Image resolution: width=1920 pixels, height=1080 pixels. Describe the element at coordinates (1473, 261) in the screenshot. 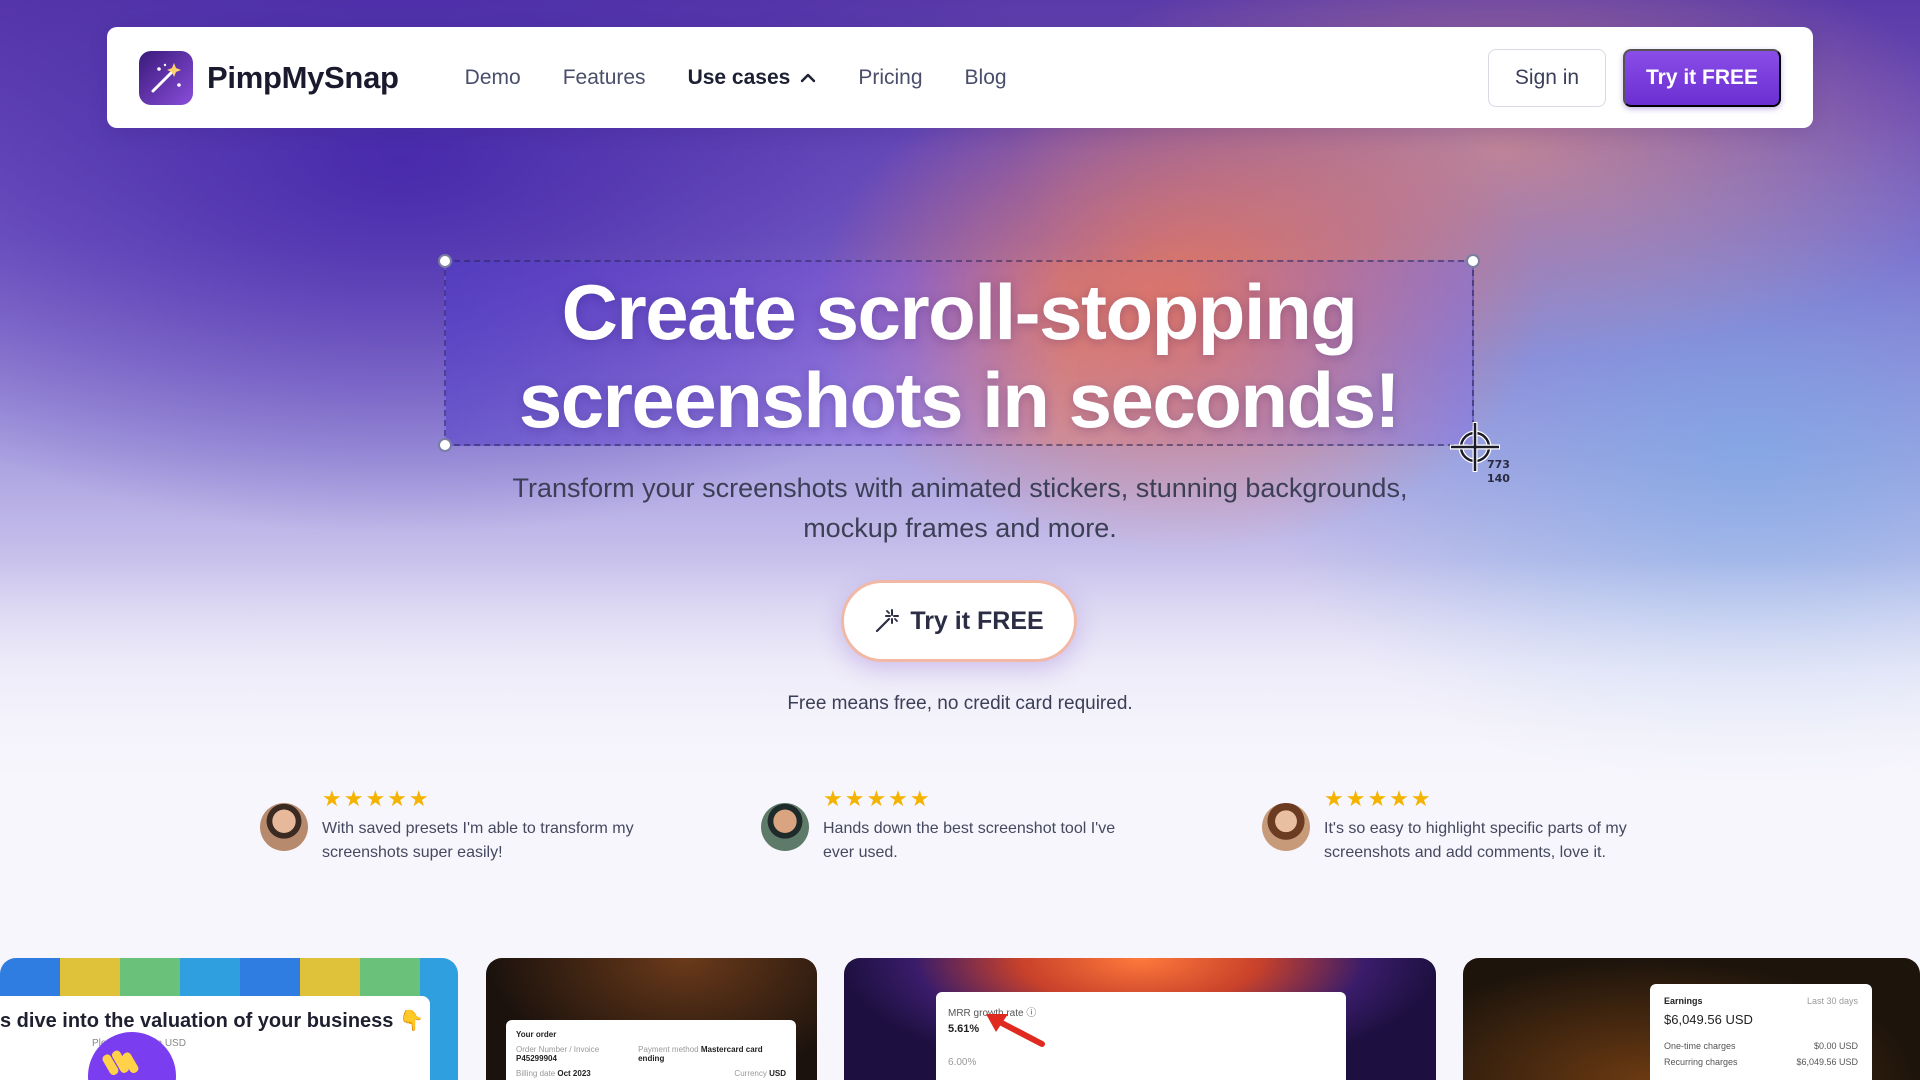

I see `resize-handle-top-right` at that location.